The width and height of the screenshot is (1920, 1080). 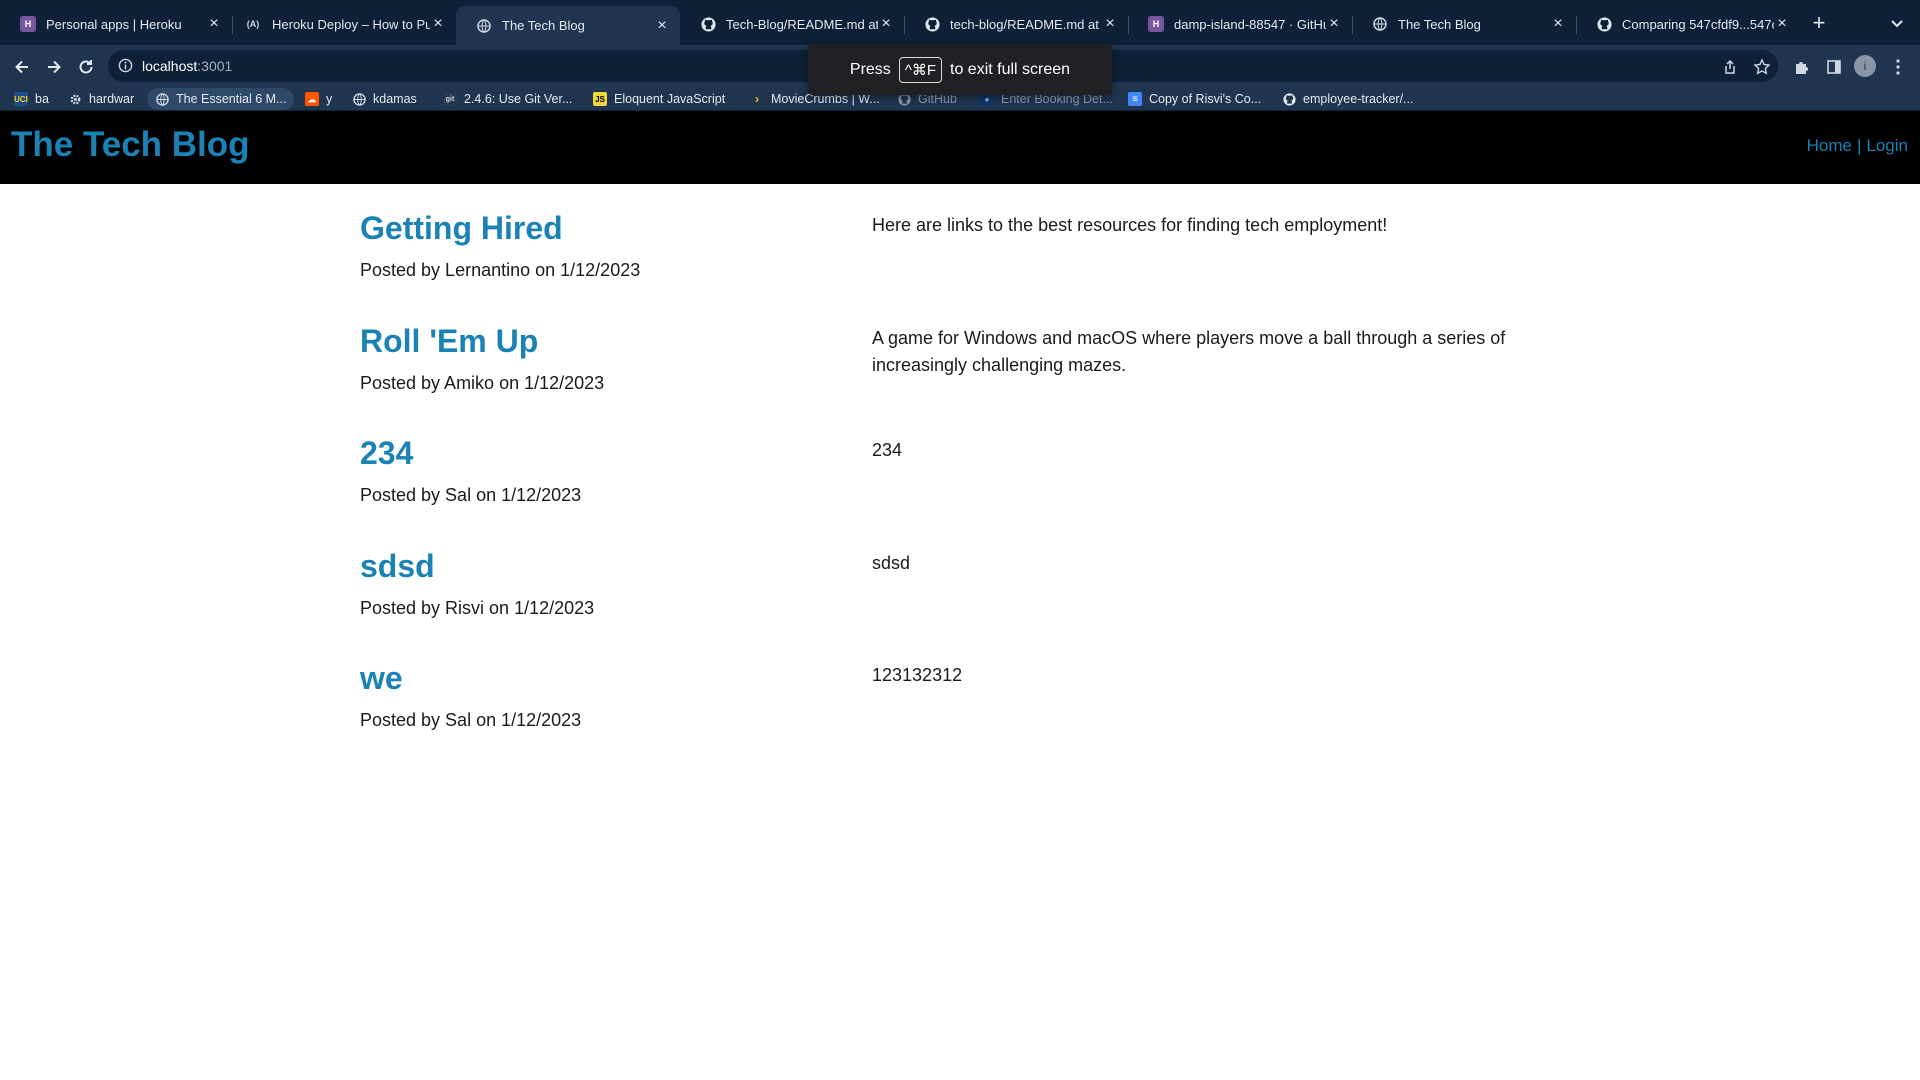 I want to click on toast-shortcut: ^⌘F, so click(x=920, y=69).